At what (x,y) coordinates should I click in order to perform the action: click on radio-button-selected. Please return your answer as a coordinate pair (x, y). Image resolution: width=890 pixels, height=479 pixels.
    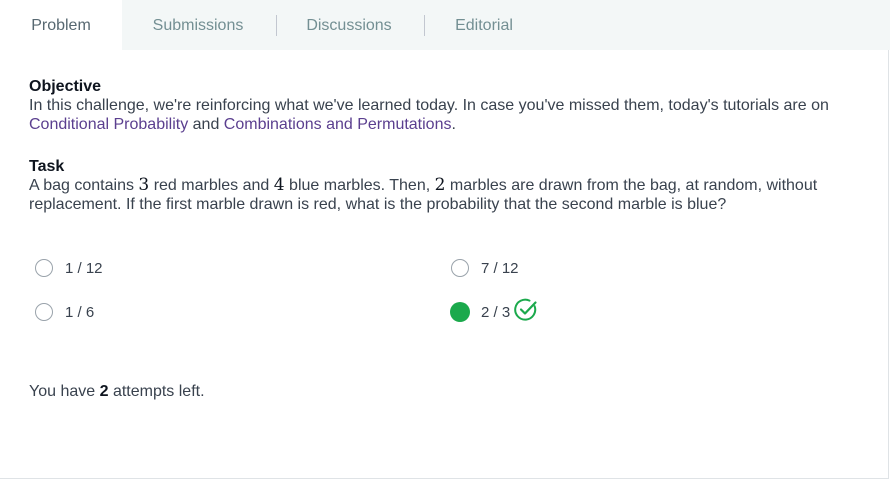
    Looking at the image, I should click on (460, 312).